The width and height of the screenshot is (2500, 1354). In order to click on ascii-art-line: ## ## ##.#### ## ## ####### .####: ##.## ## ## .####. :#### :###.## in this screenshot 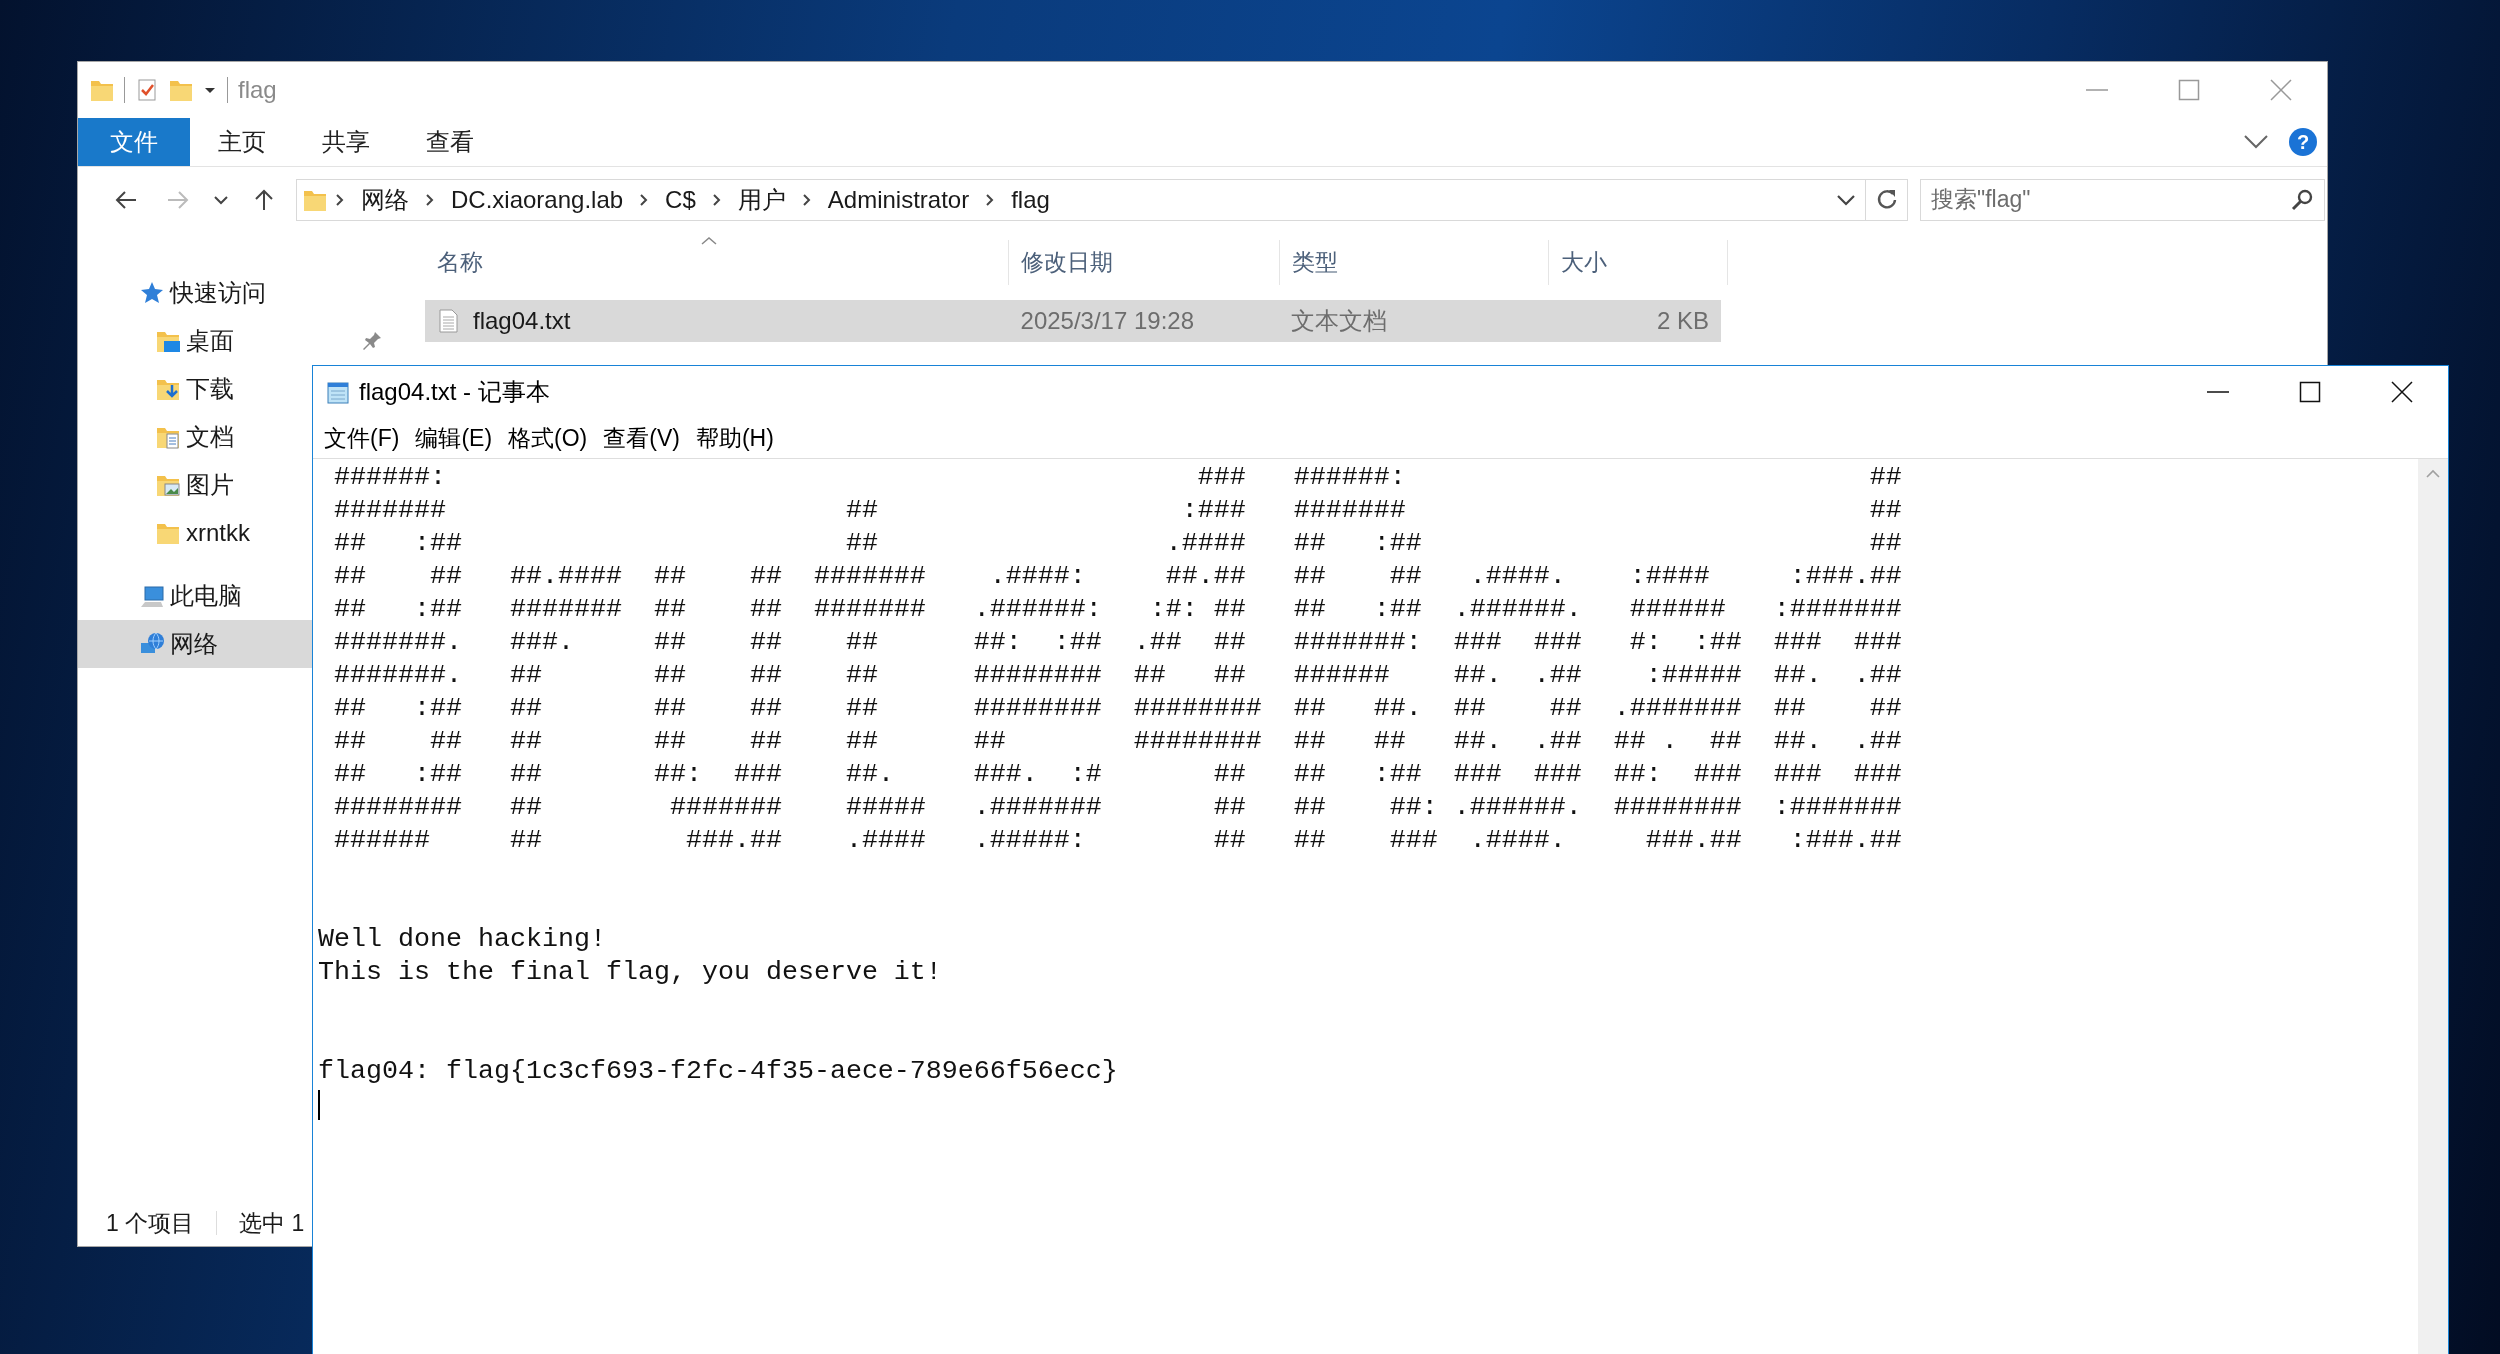, I will do `click(1118, 576)`.